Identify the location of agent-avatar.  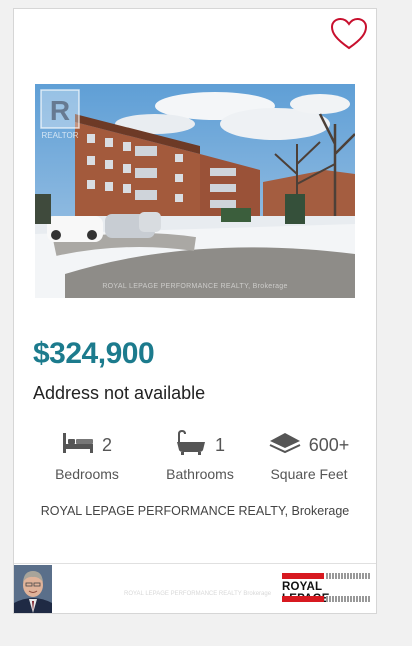
(33, 589).